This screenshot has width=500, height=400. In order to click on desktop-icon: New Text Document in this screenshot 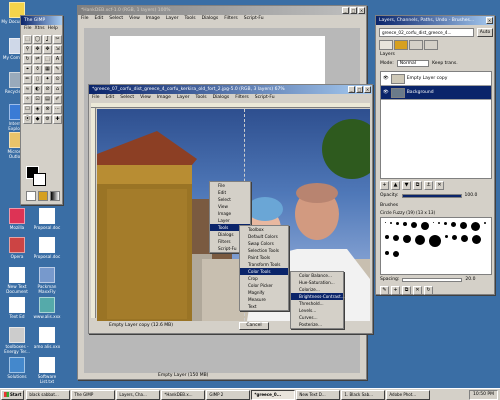, I will do `click(17, 280)`.